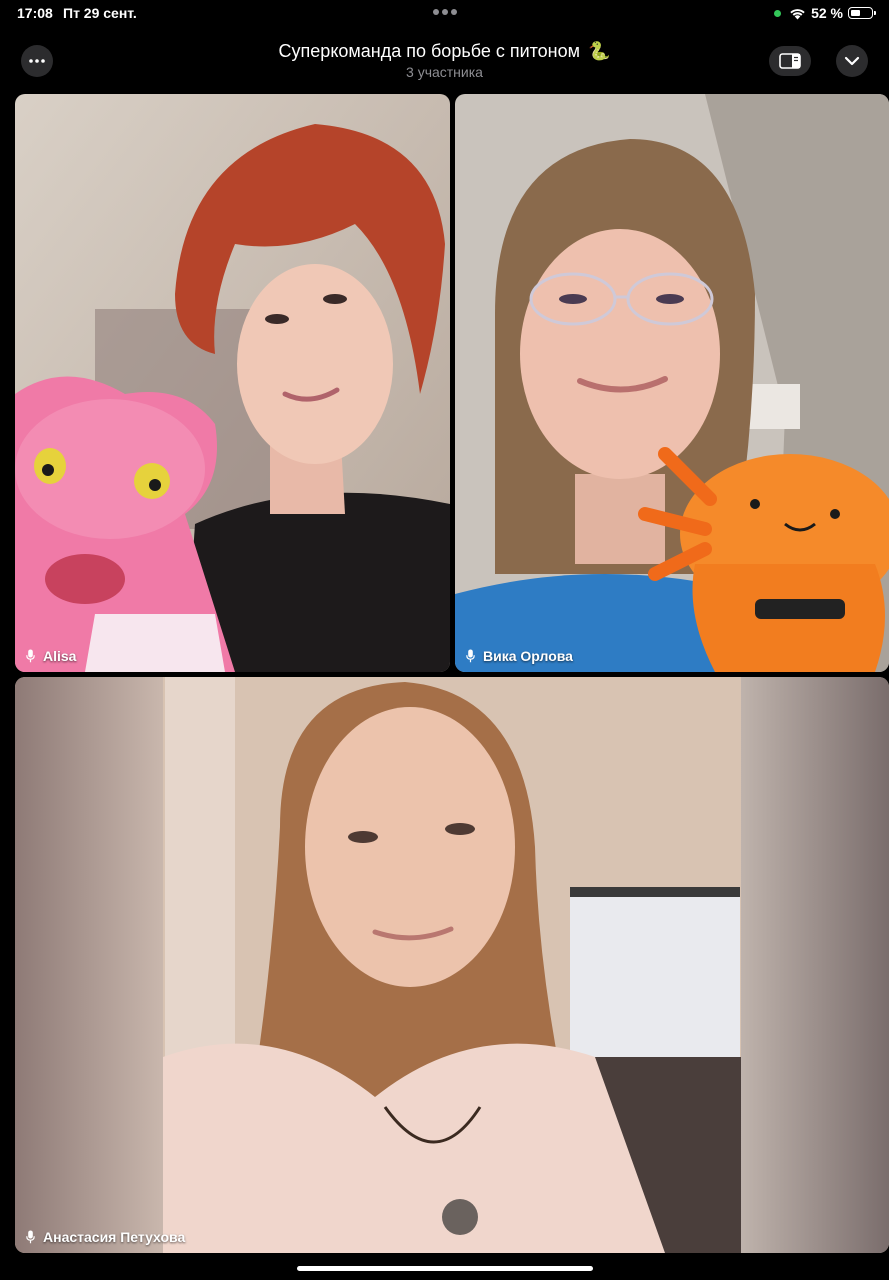 The width and height of the screenshot is (889, 1280). Describe the element at coordinates (100, 13) in the screenshot. I see `status-date: Пт 29 сент.` at that location.